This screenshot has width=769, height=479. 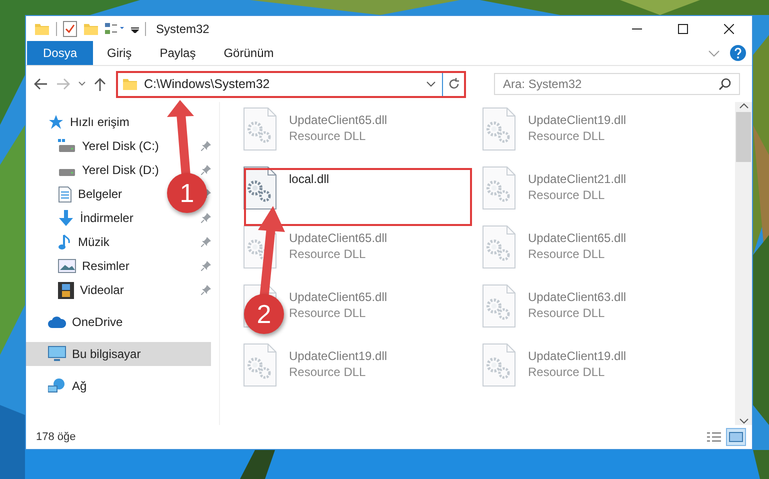 I want to click on recent-dropdown, so click(x=82, y=84).